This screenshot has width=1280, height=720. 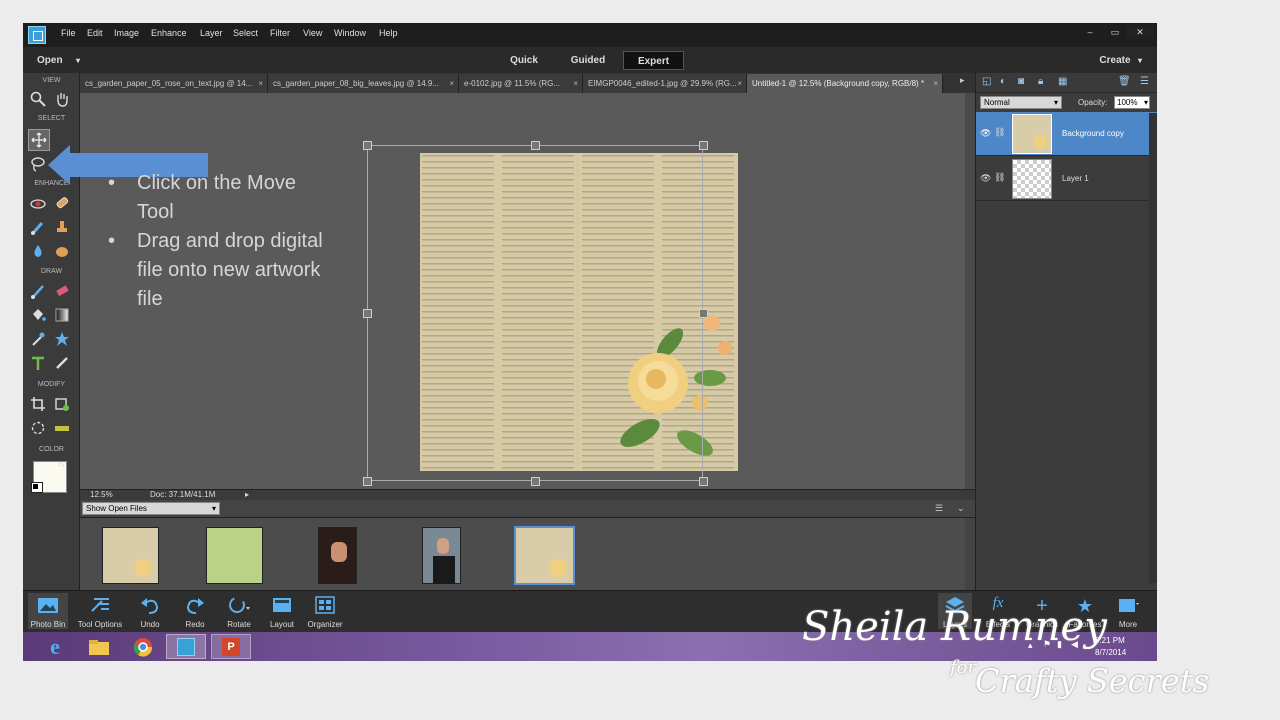 What do you see at coordinates (95, 33) in the screenshot?
I see `menu-edit: Edit` at bounding box center [95, 33].